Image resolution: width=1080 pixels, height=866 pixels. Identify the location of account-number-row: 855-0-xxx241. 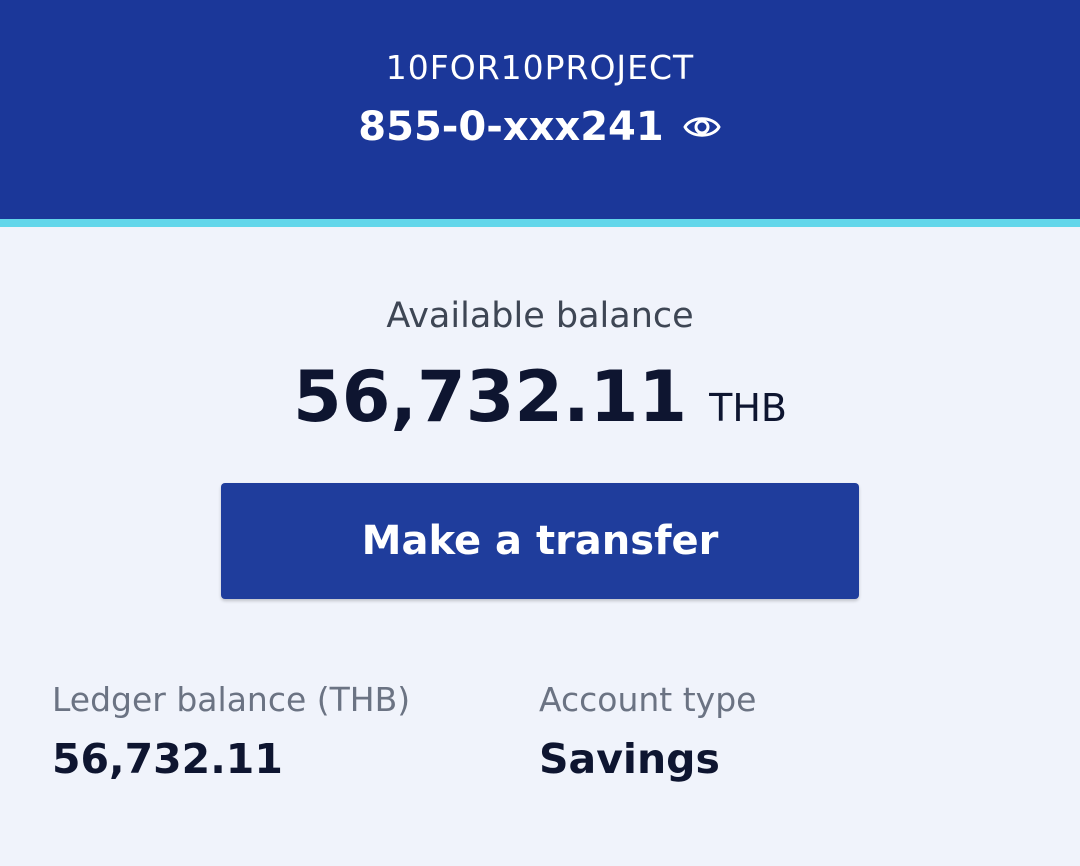
(540, 127).